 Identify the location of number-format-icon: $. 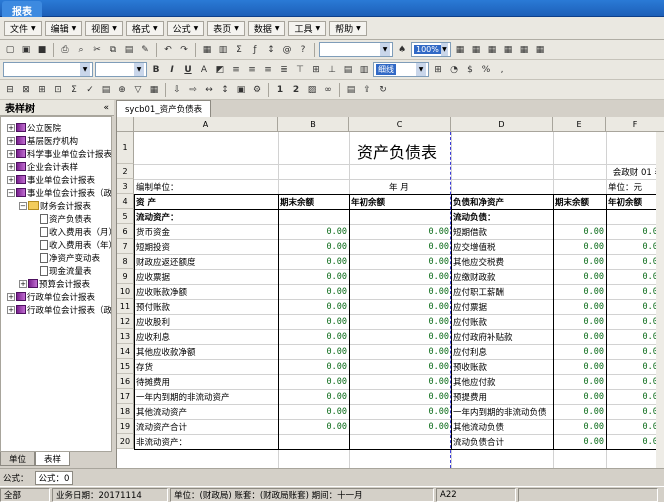
(470, 70).